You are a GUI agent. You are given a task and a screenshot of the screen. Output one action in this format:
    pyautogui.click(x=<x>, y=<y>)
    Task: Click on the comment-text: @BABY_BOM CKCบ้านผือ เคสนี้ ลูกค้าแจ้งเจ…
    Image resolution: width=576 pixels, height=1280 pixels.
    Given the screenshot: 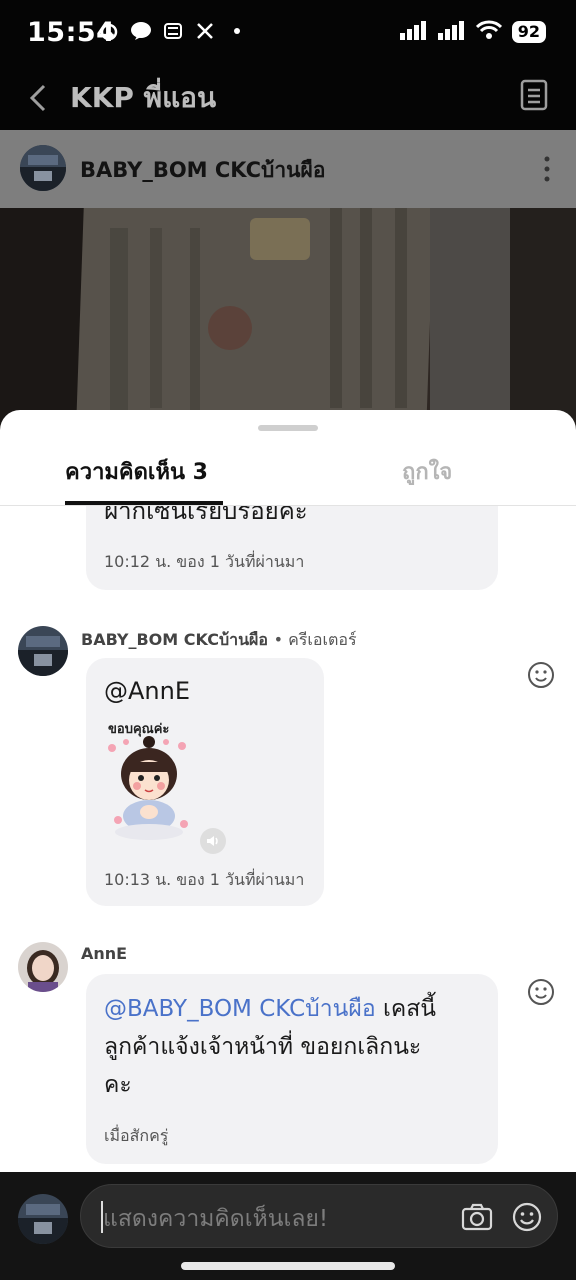 What is the action you would take?
    pyautogui.click(x=296, y=1047)
    